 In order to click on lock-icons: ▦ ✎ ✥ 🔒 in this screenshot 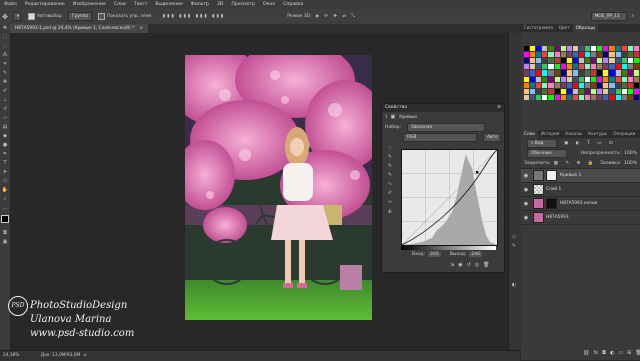, I will do `click(575, 163)`.